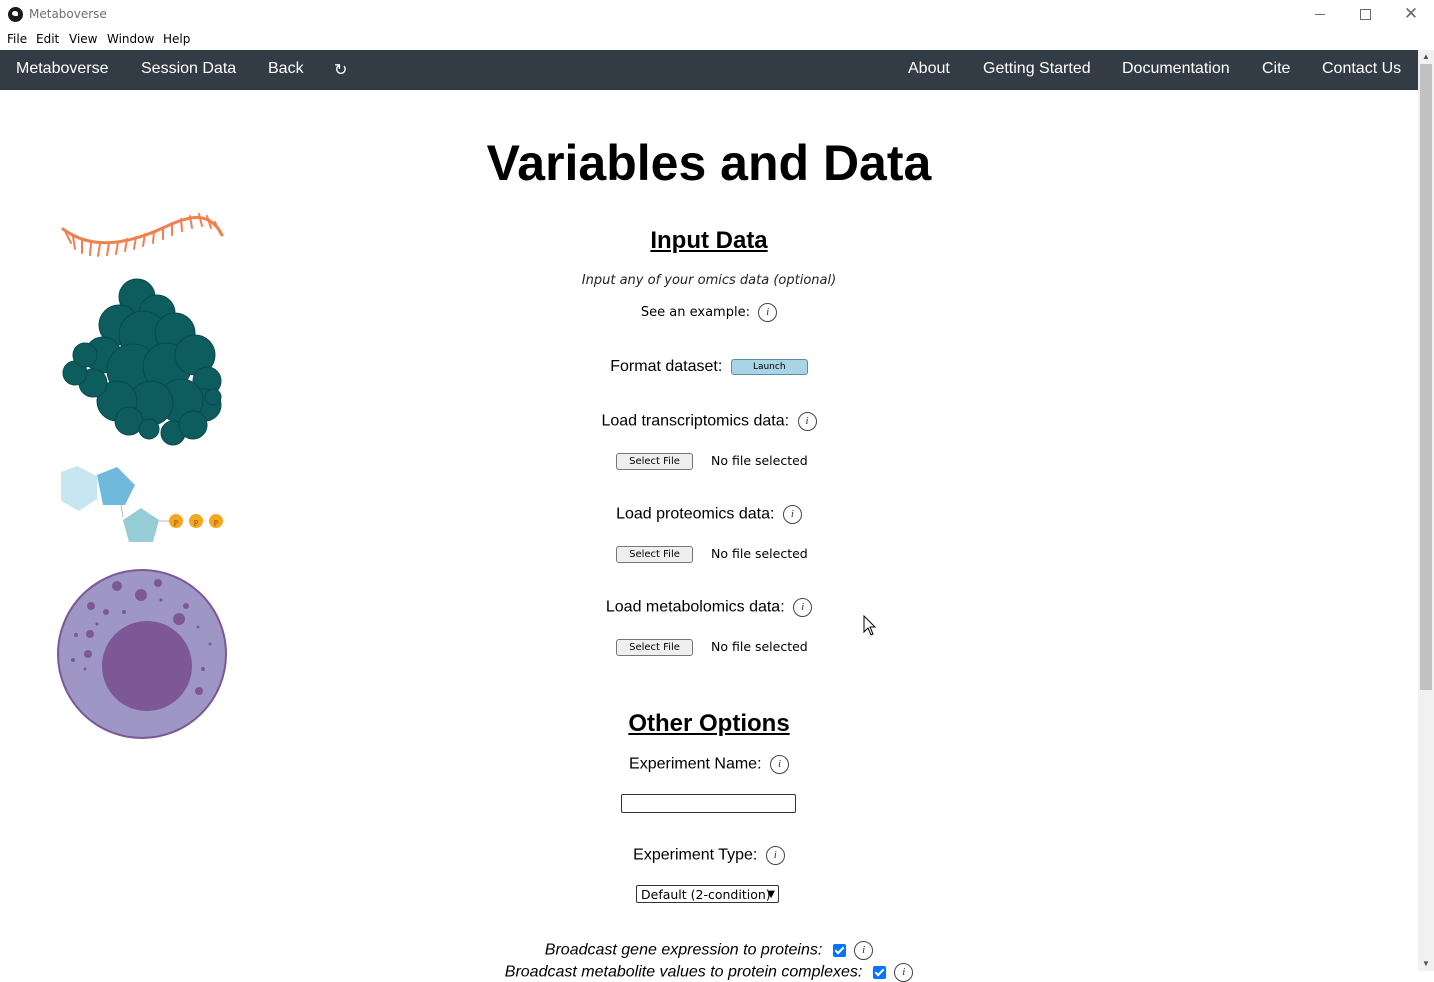 This screenshot has height=982, width=1434. I want to click on nav-contact-us: Contact Us, so click(1361, 69).